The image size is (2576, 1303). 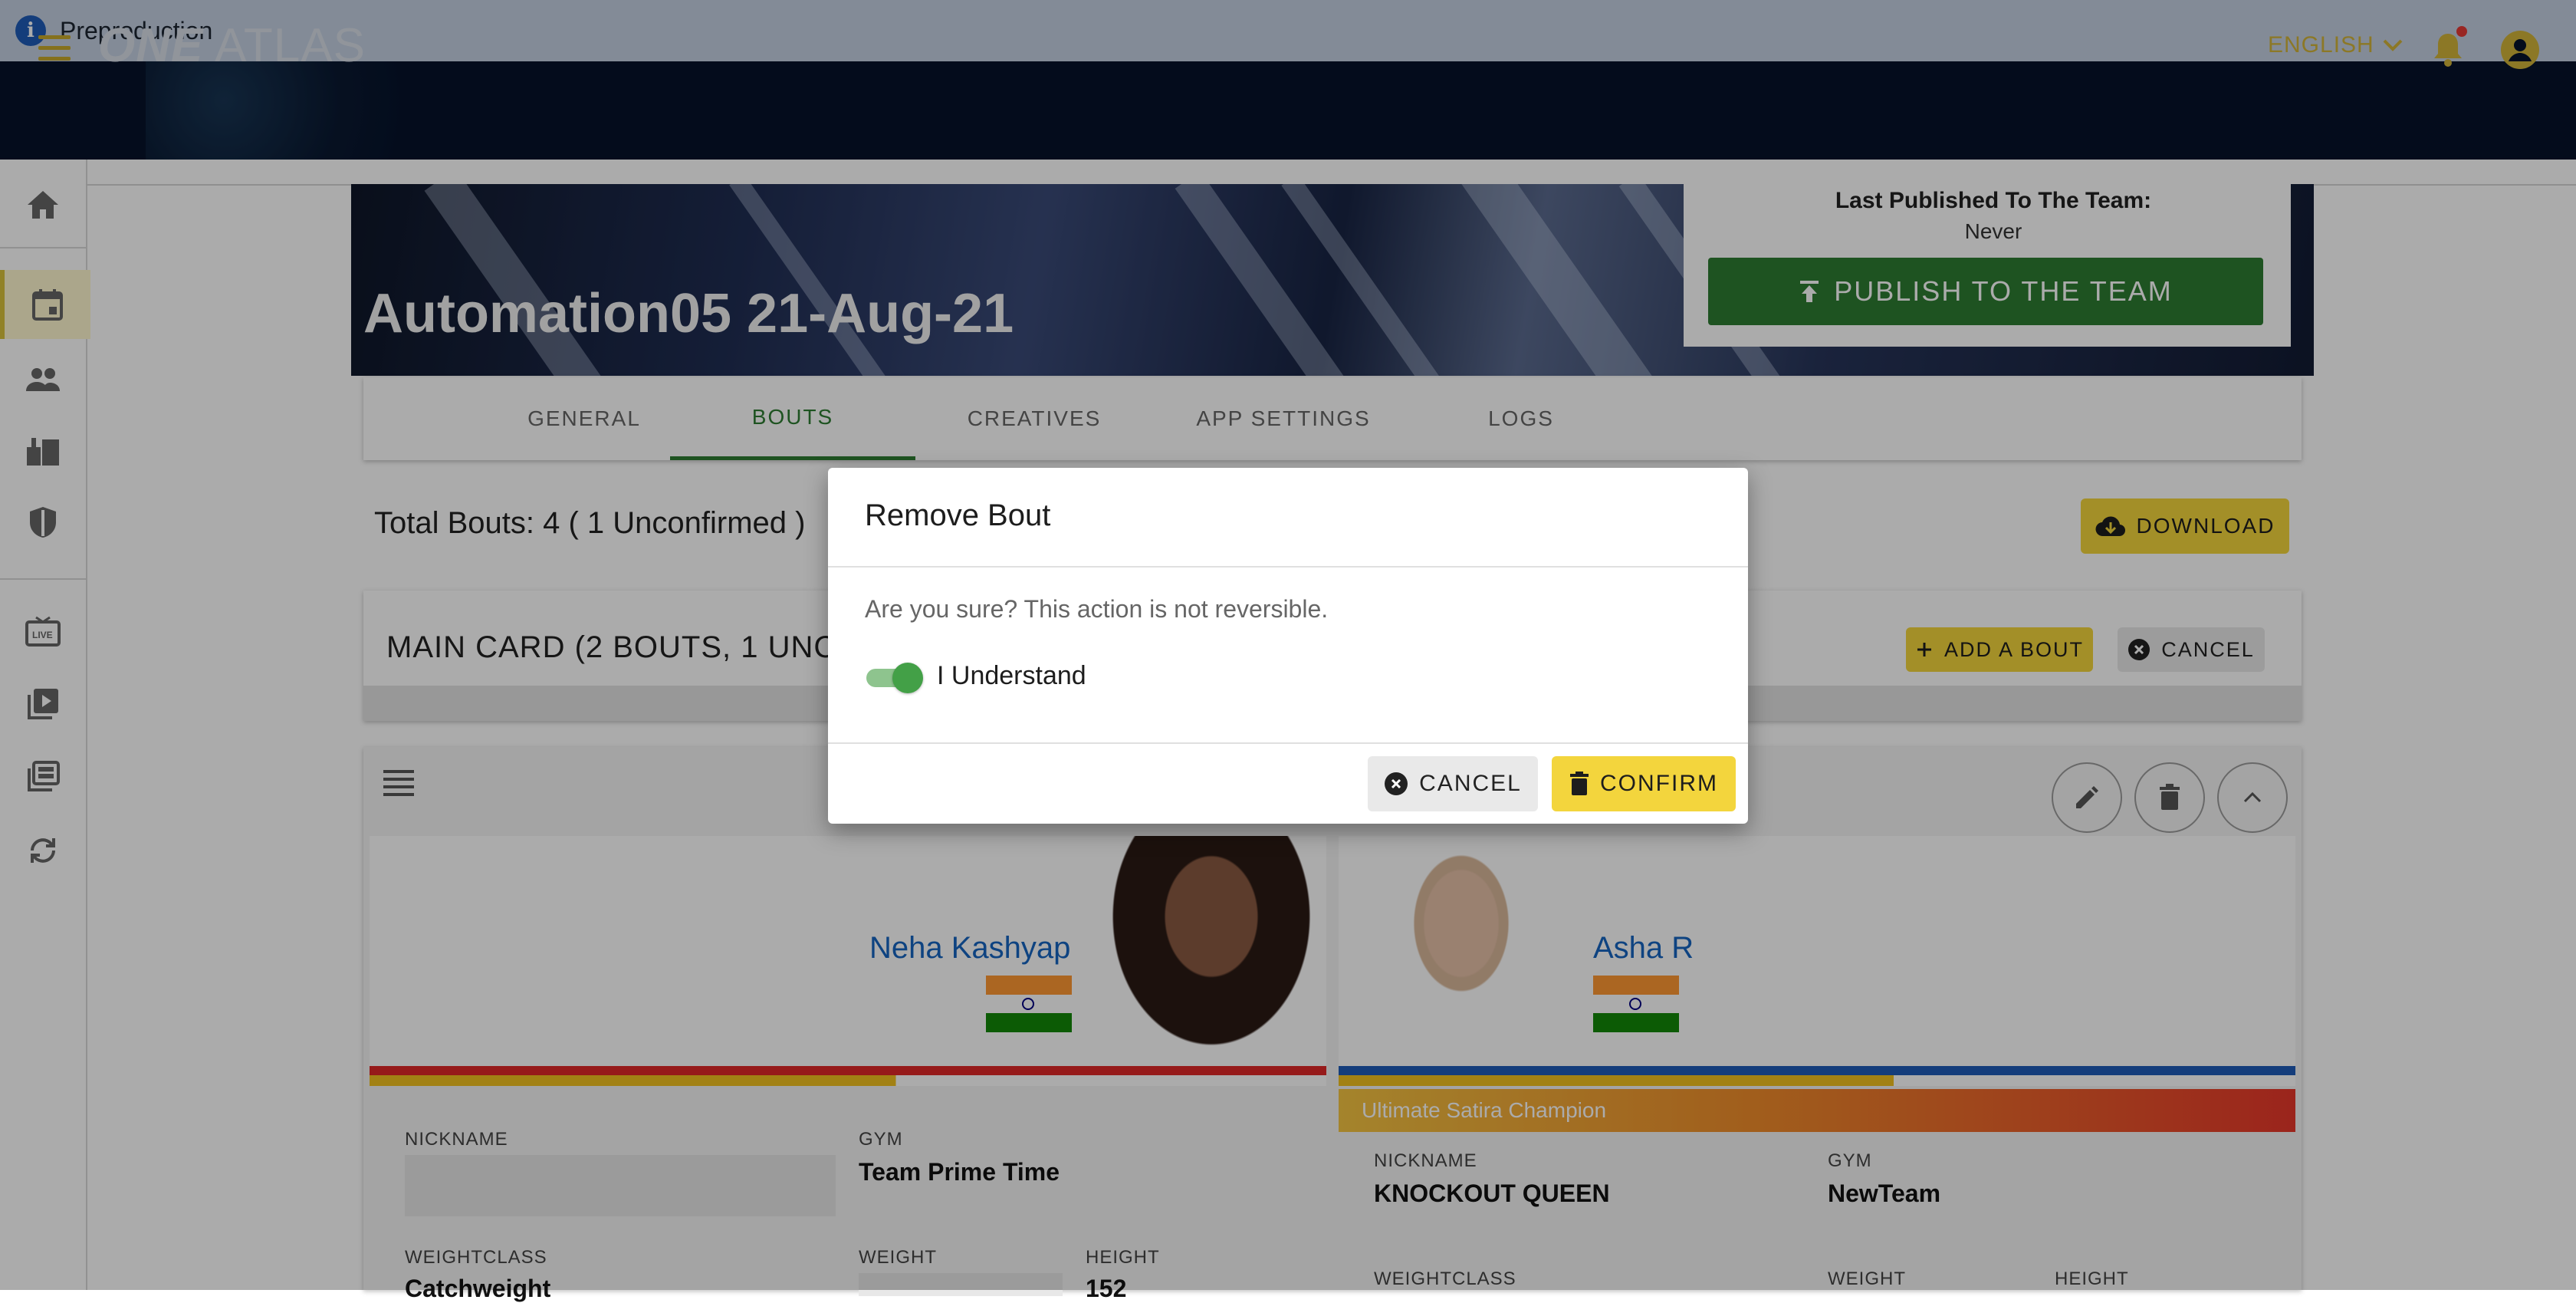 What do you see at coordinates (1288, 743) in the screenshot?
I see `dialog-footer-divider` at bounding box center [1288, 743].